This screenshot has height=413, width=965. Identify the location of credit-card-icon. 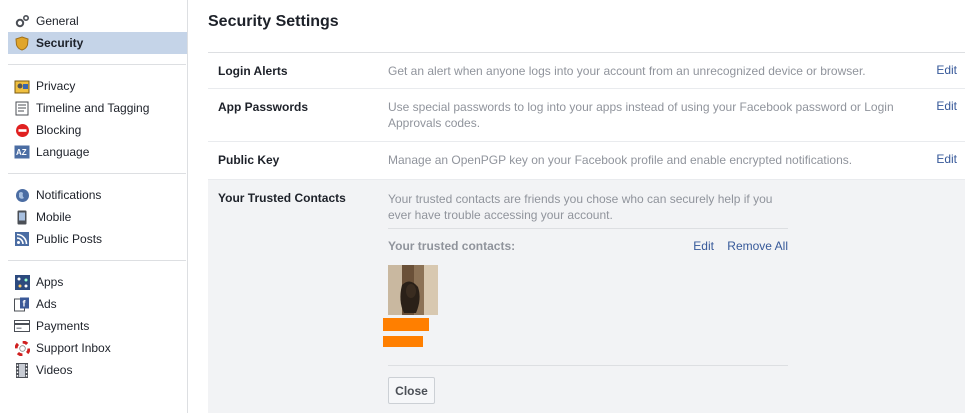
(22, 326).